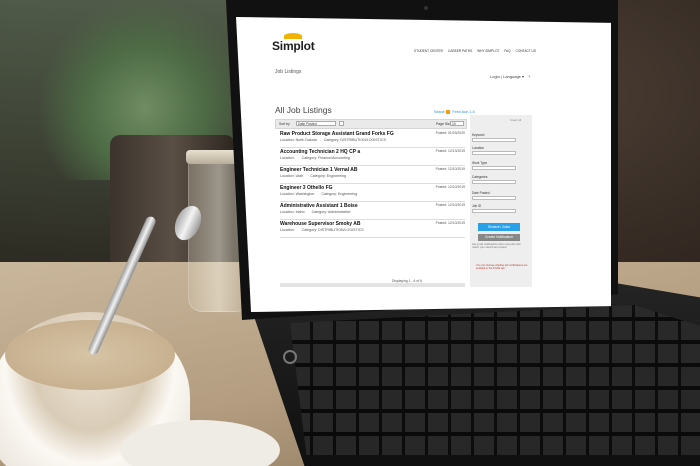 Image resolution: width=700 pixels, height=466 pixels. What do you see at coordinates (450, 133) in the screenshot?
I see `job-posted: Posted: 01/03/2020` at bounding box center [450, 133].